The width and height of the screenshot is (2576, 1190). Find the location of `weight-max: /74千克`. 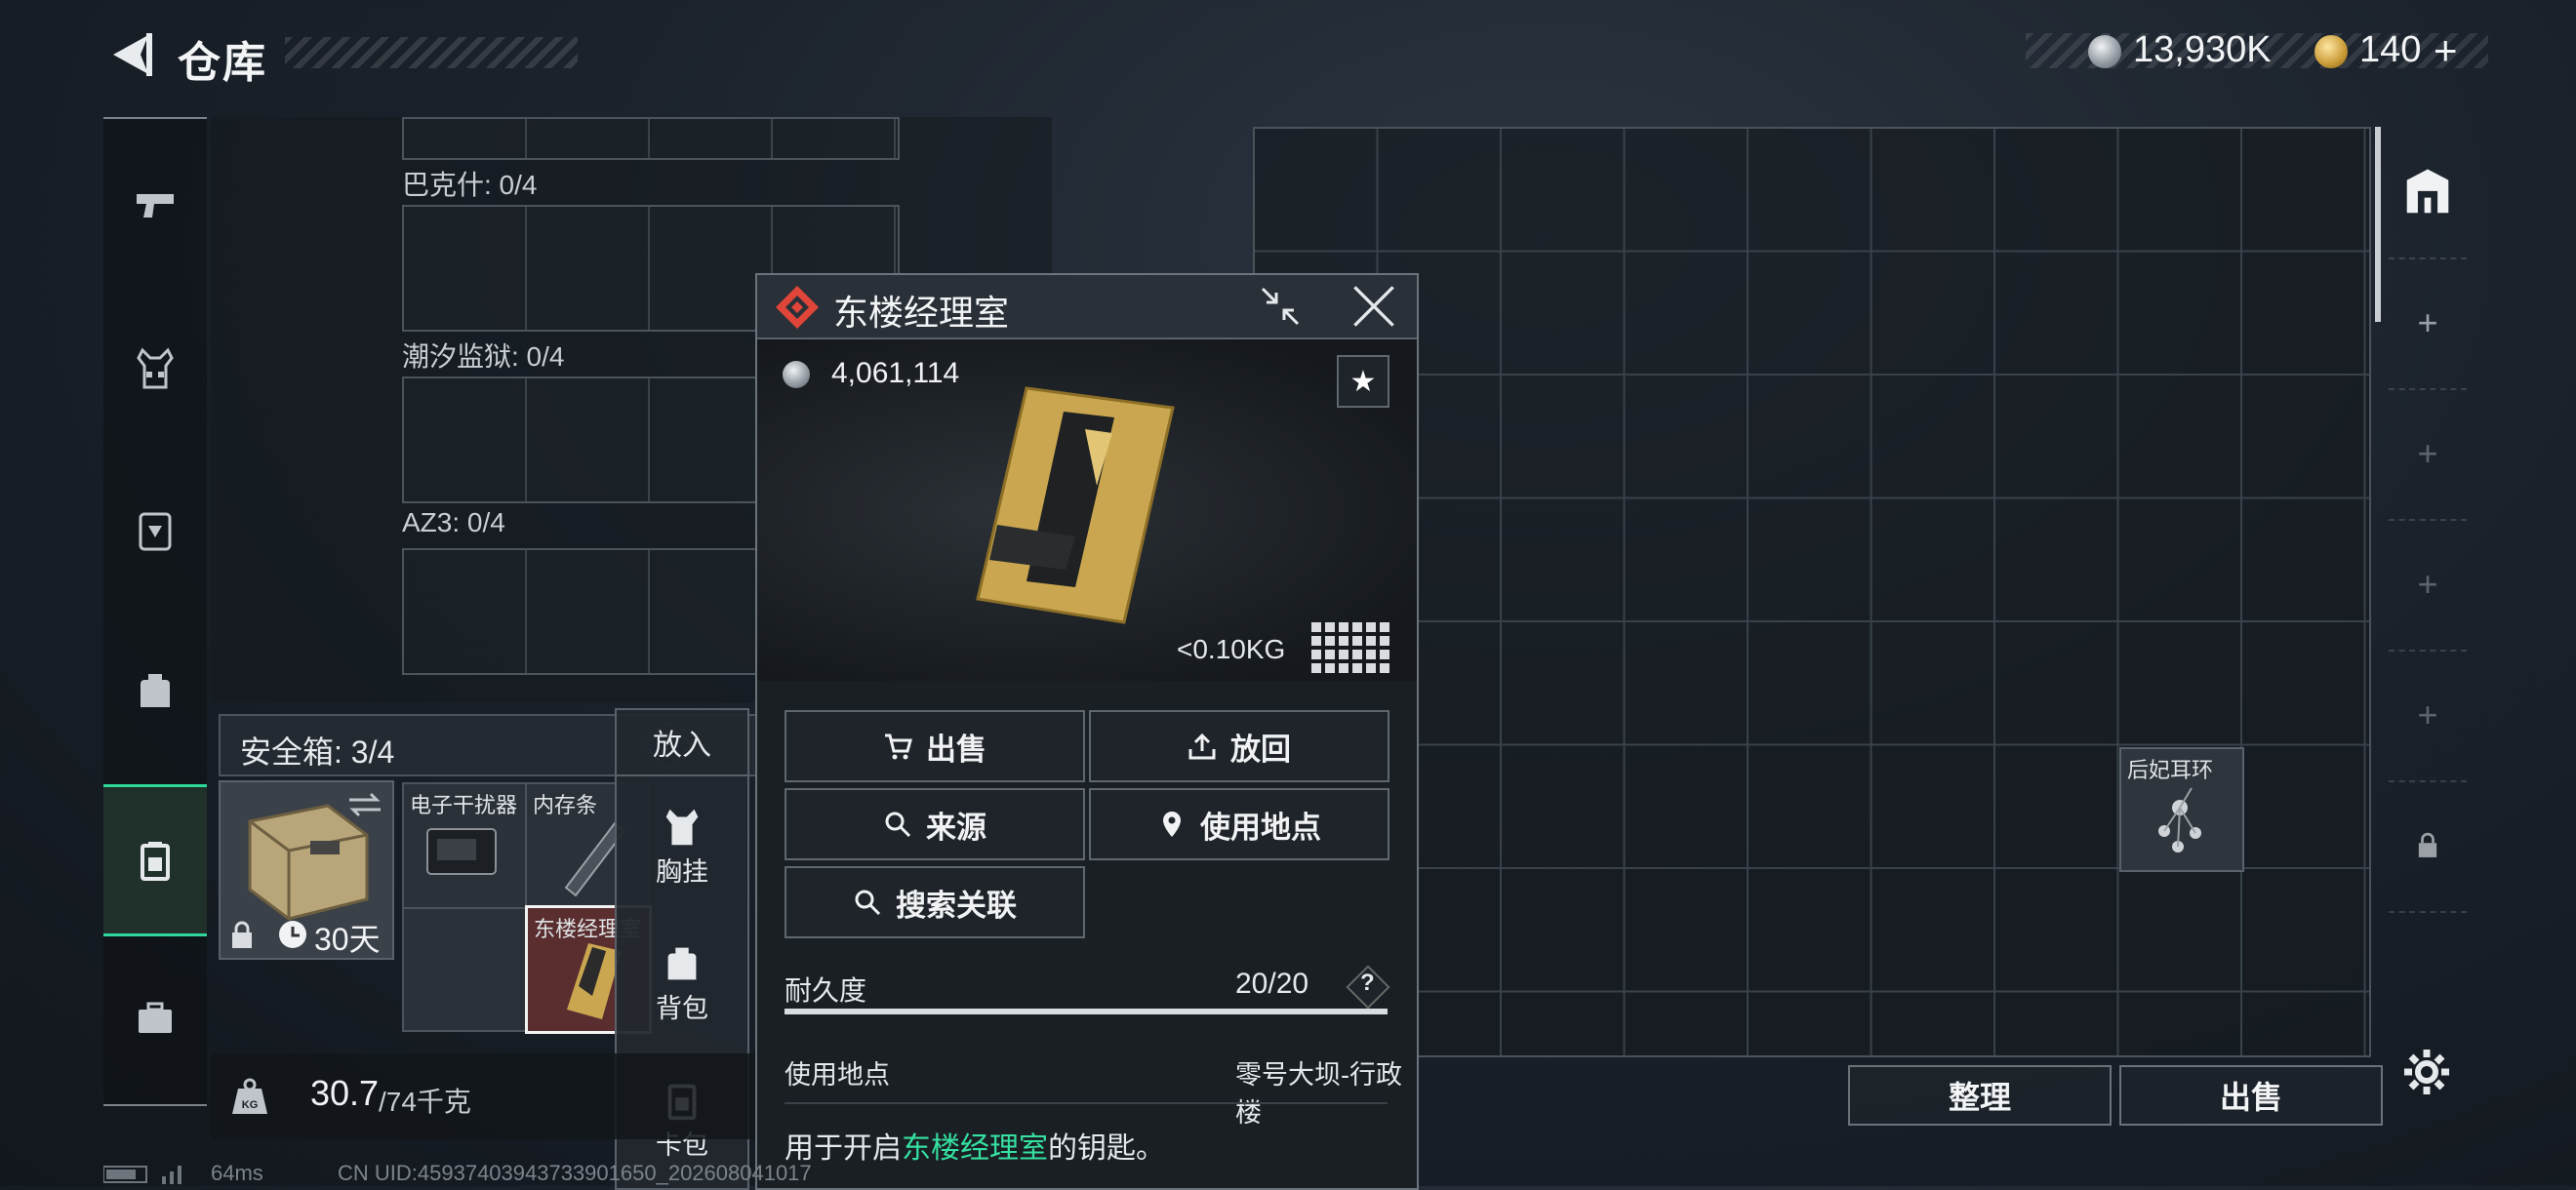

weight-max: /74千克 is located at coordinates (425, 1102).